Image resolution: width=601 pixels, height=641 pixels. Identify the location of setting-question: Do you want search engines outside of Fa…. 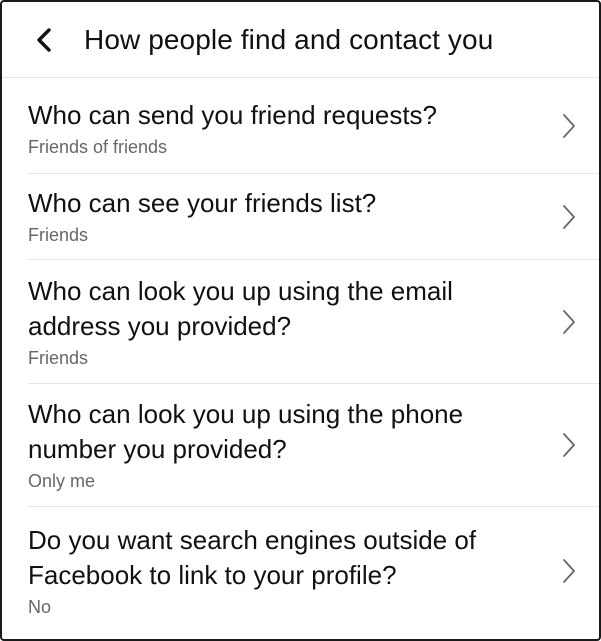
(252, 557).